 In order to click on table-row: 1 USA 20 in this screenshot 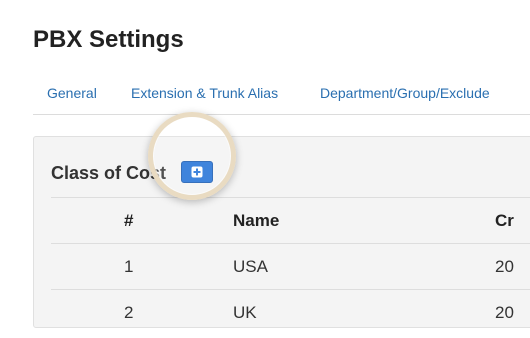, I will do `click(290, 266)`.